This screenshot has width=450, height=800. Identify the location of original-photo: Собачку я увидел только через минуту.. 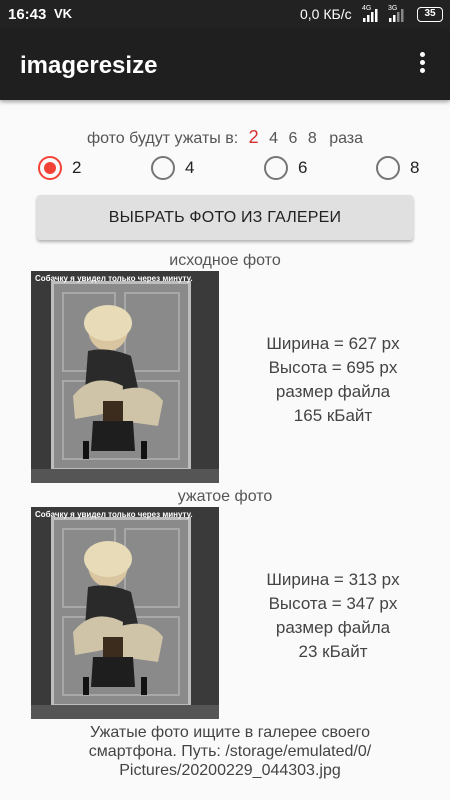
(125, 377).